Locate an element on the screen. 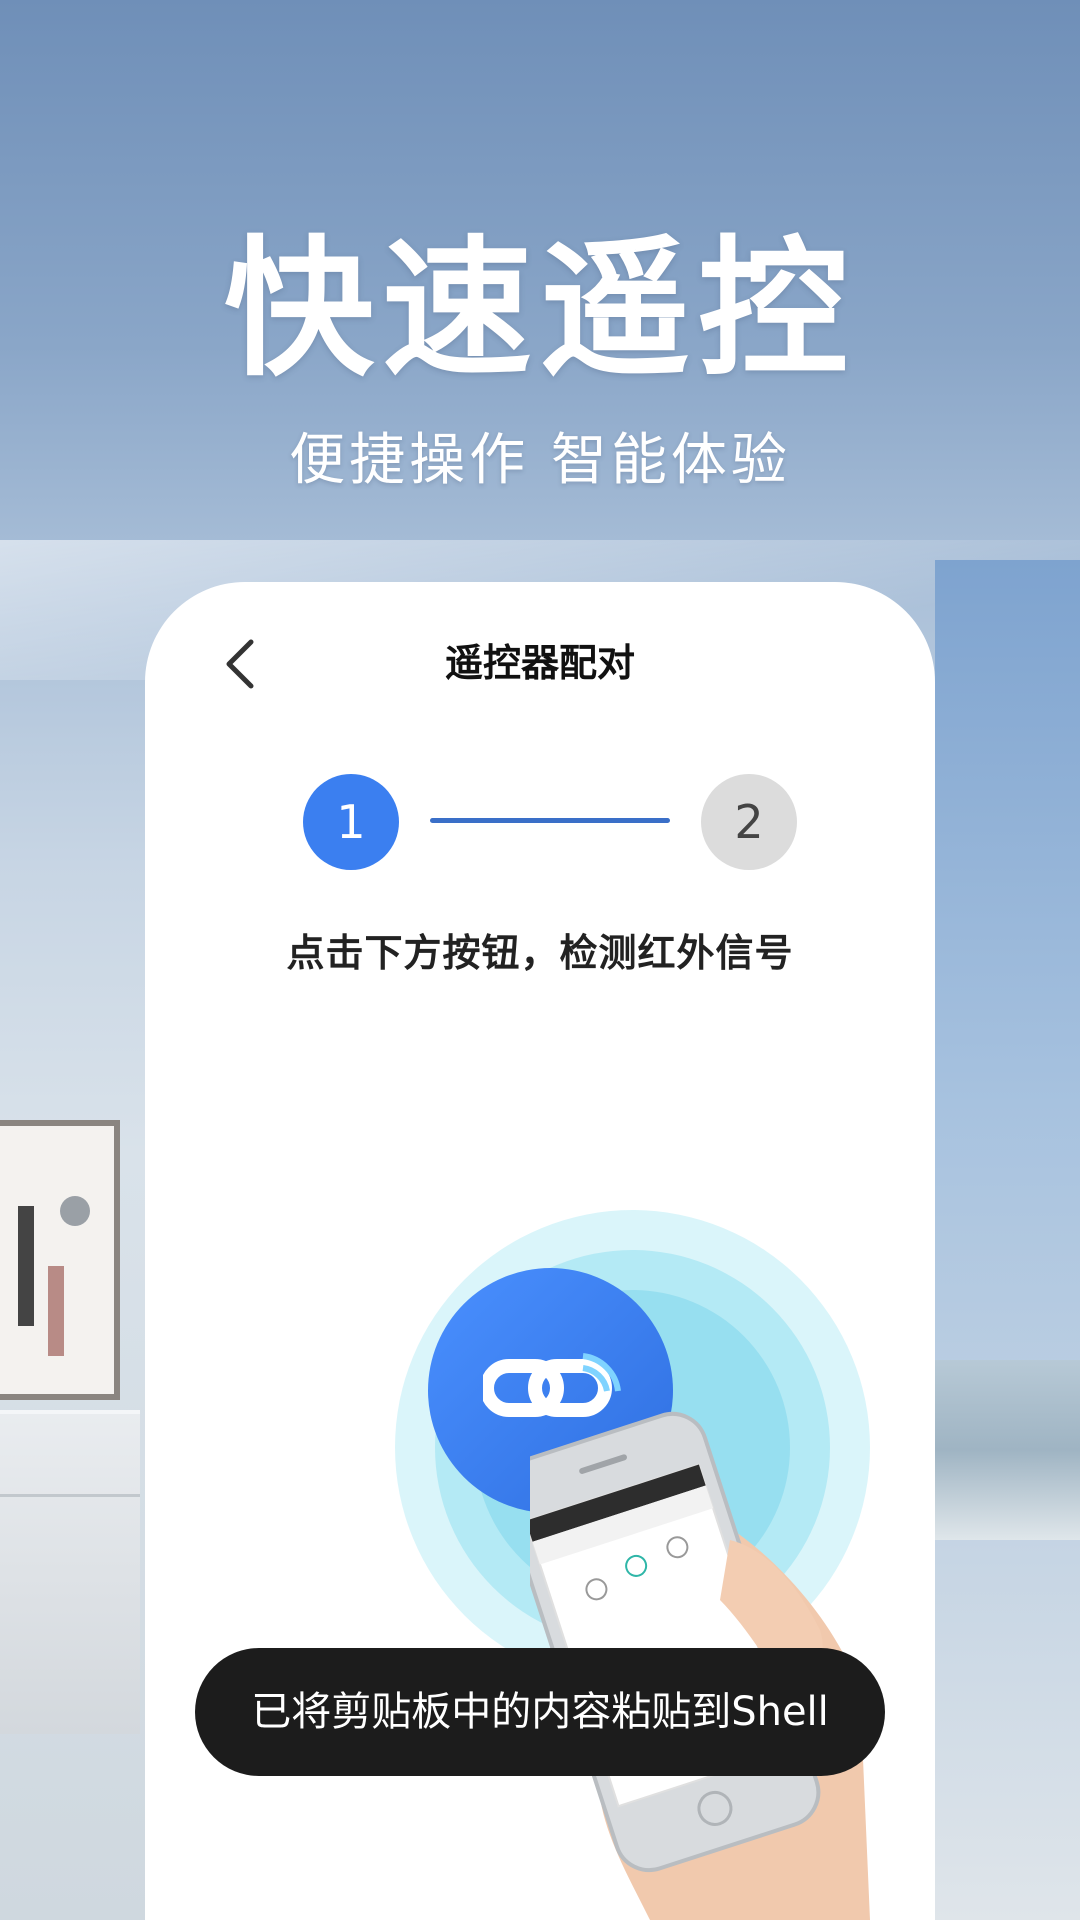 Image resolution: width=1080 pixels, height=1924 pixels. hero-subtitle: 便捷操作 智能体验 is located at coordinates (540, 460).